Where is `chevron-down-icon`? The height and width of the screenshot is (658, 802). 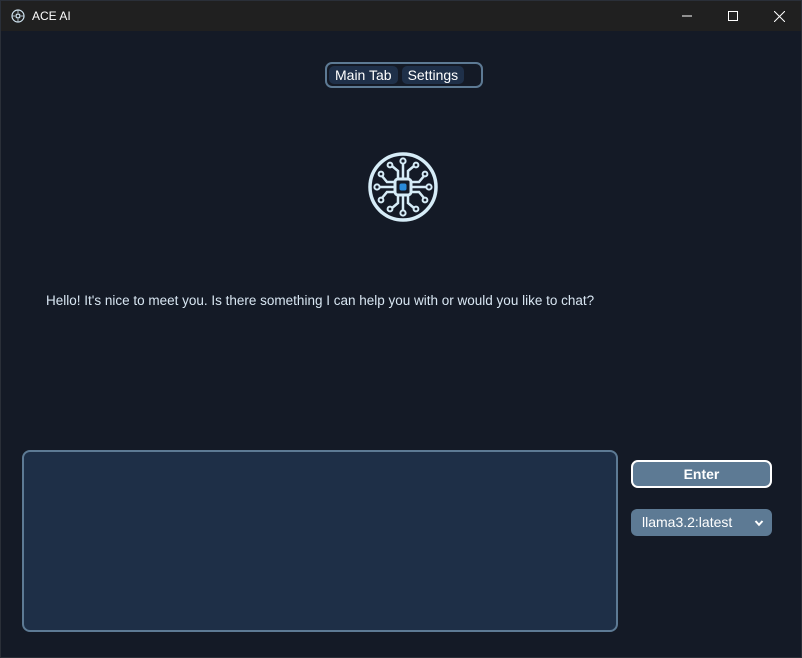
chevron-down-icon is located at coordinates (759, 523).